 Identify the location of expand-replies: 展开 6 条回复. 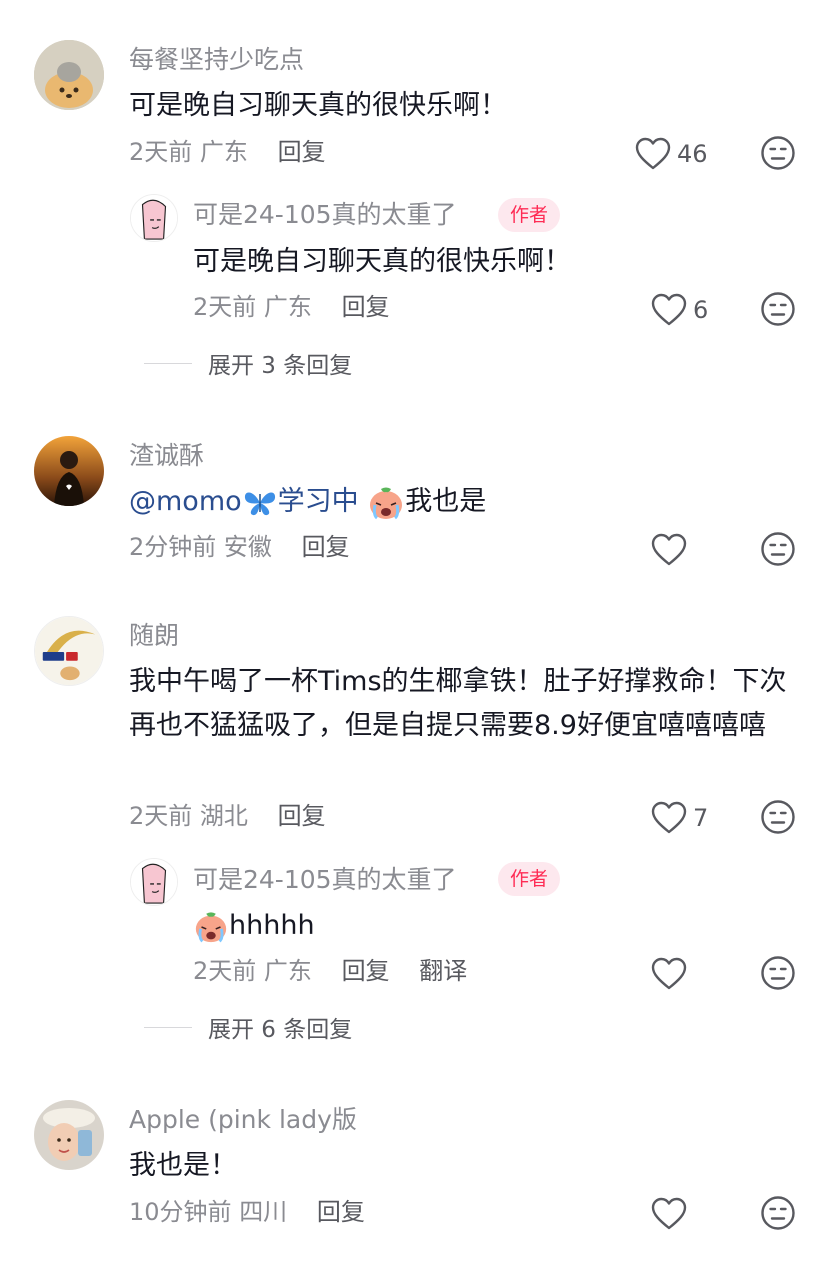
(248, 1027).